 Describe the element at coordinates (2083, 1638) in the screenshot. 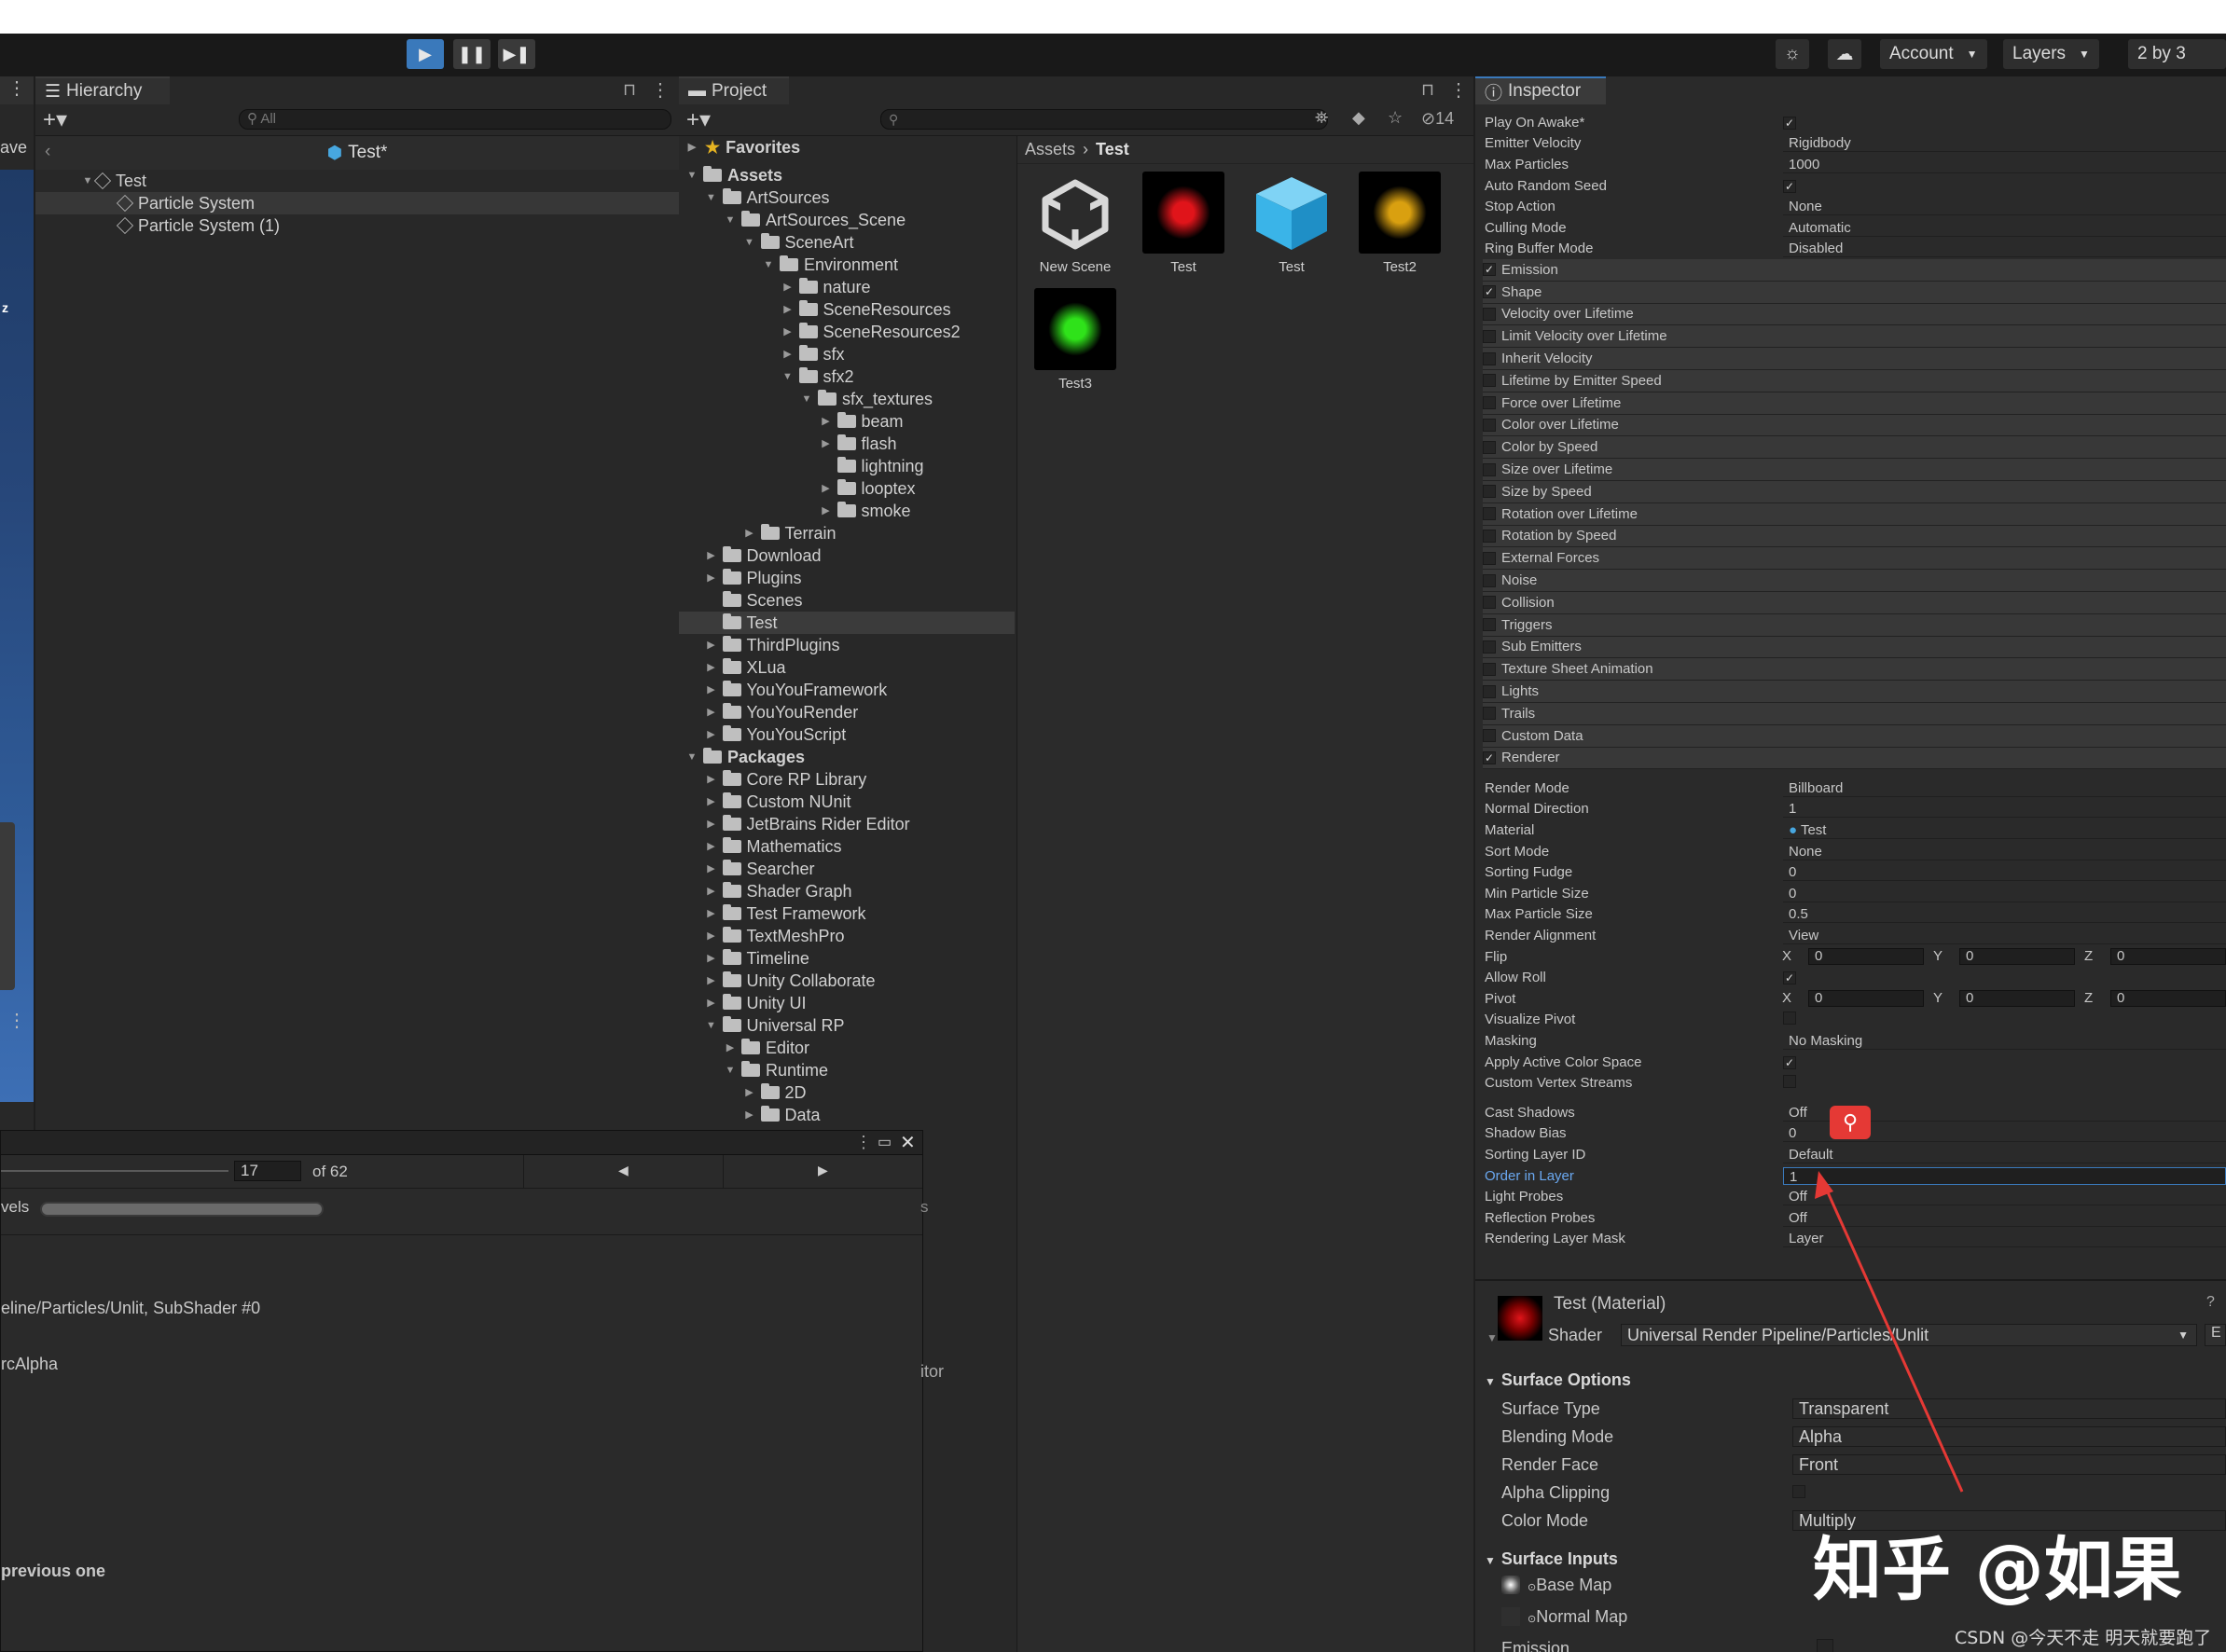

I see `csdn-watermark: CSDN @今天不走 明天就要跑了` at that location.